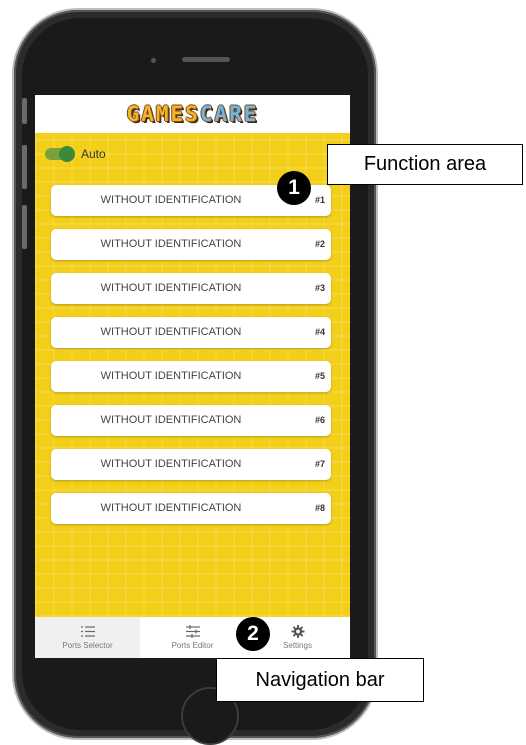  Describe the element at coordinates (320, 288) in the screenshot. I see `port-number: #3` at that location.